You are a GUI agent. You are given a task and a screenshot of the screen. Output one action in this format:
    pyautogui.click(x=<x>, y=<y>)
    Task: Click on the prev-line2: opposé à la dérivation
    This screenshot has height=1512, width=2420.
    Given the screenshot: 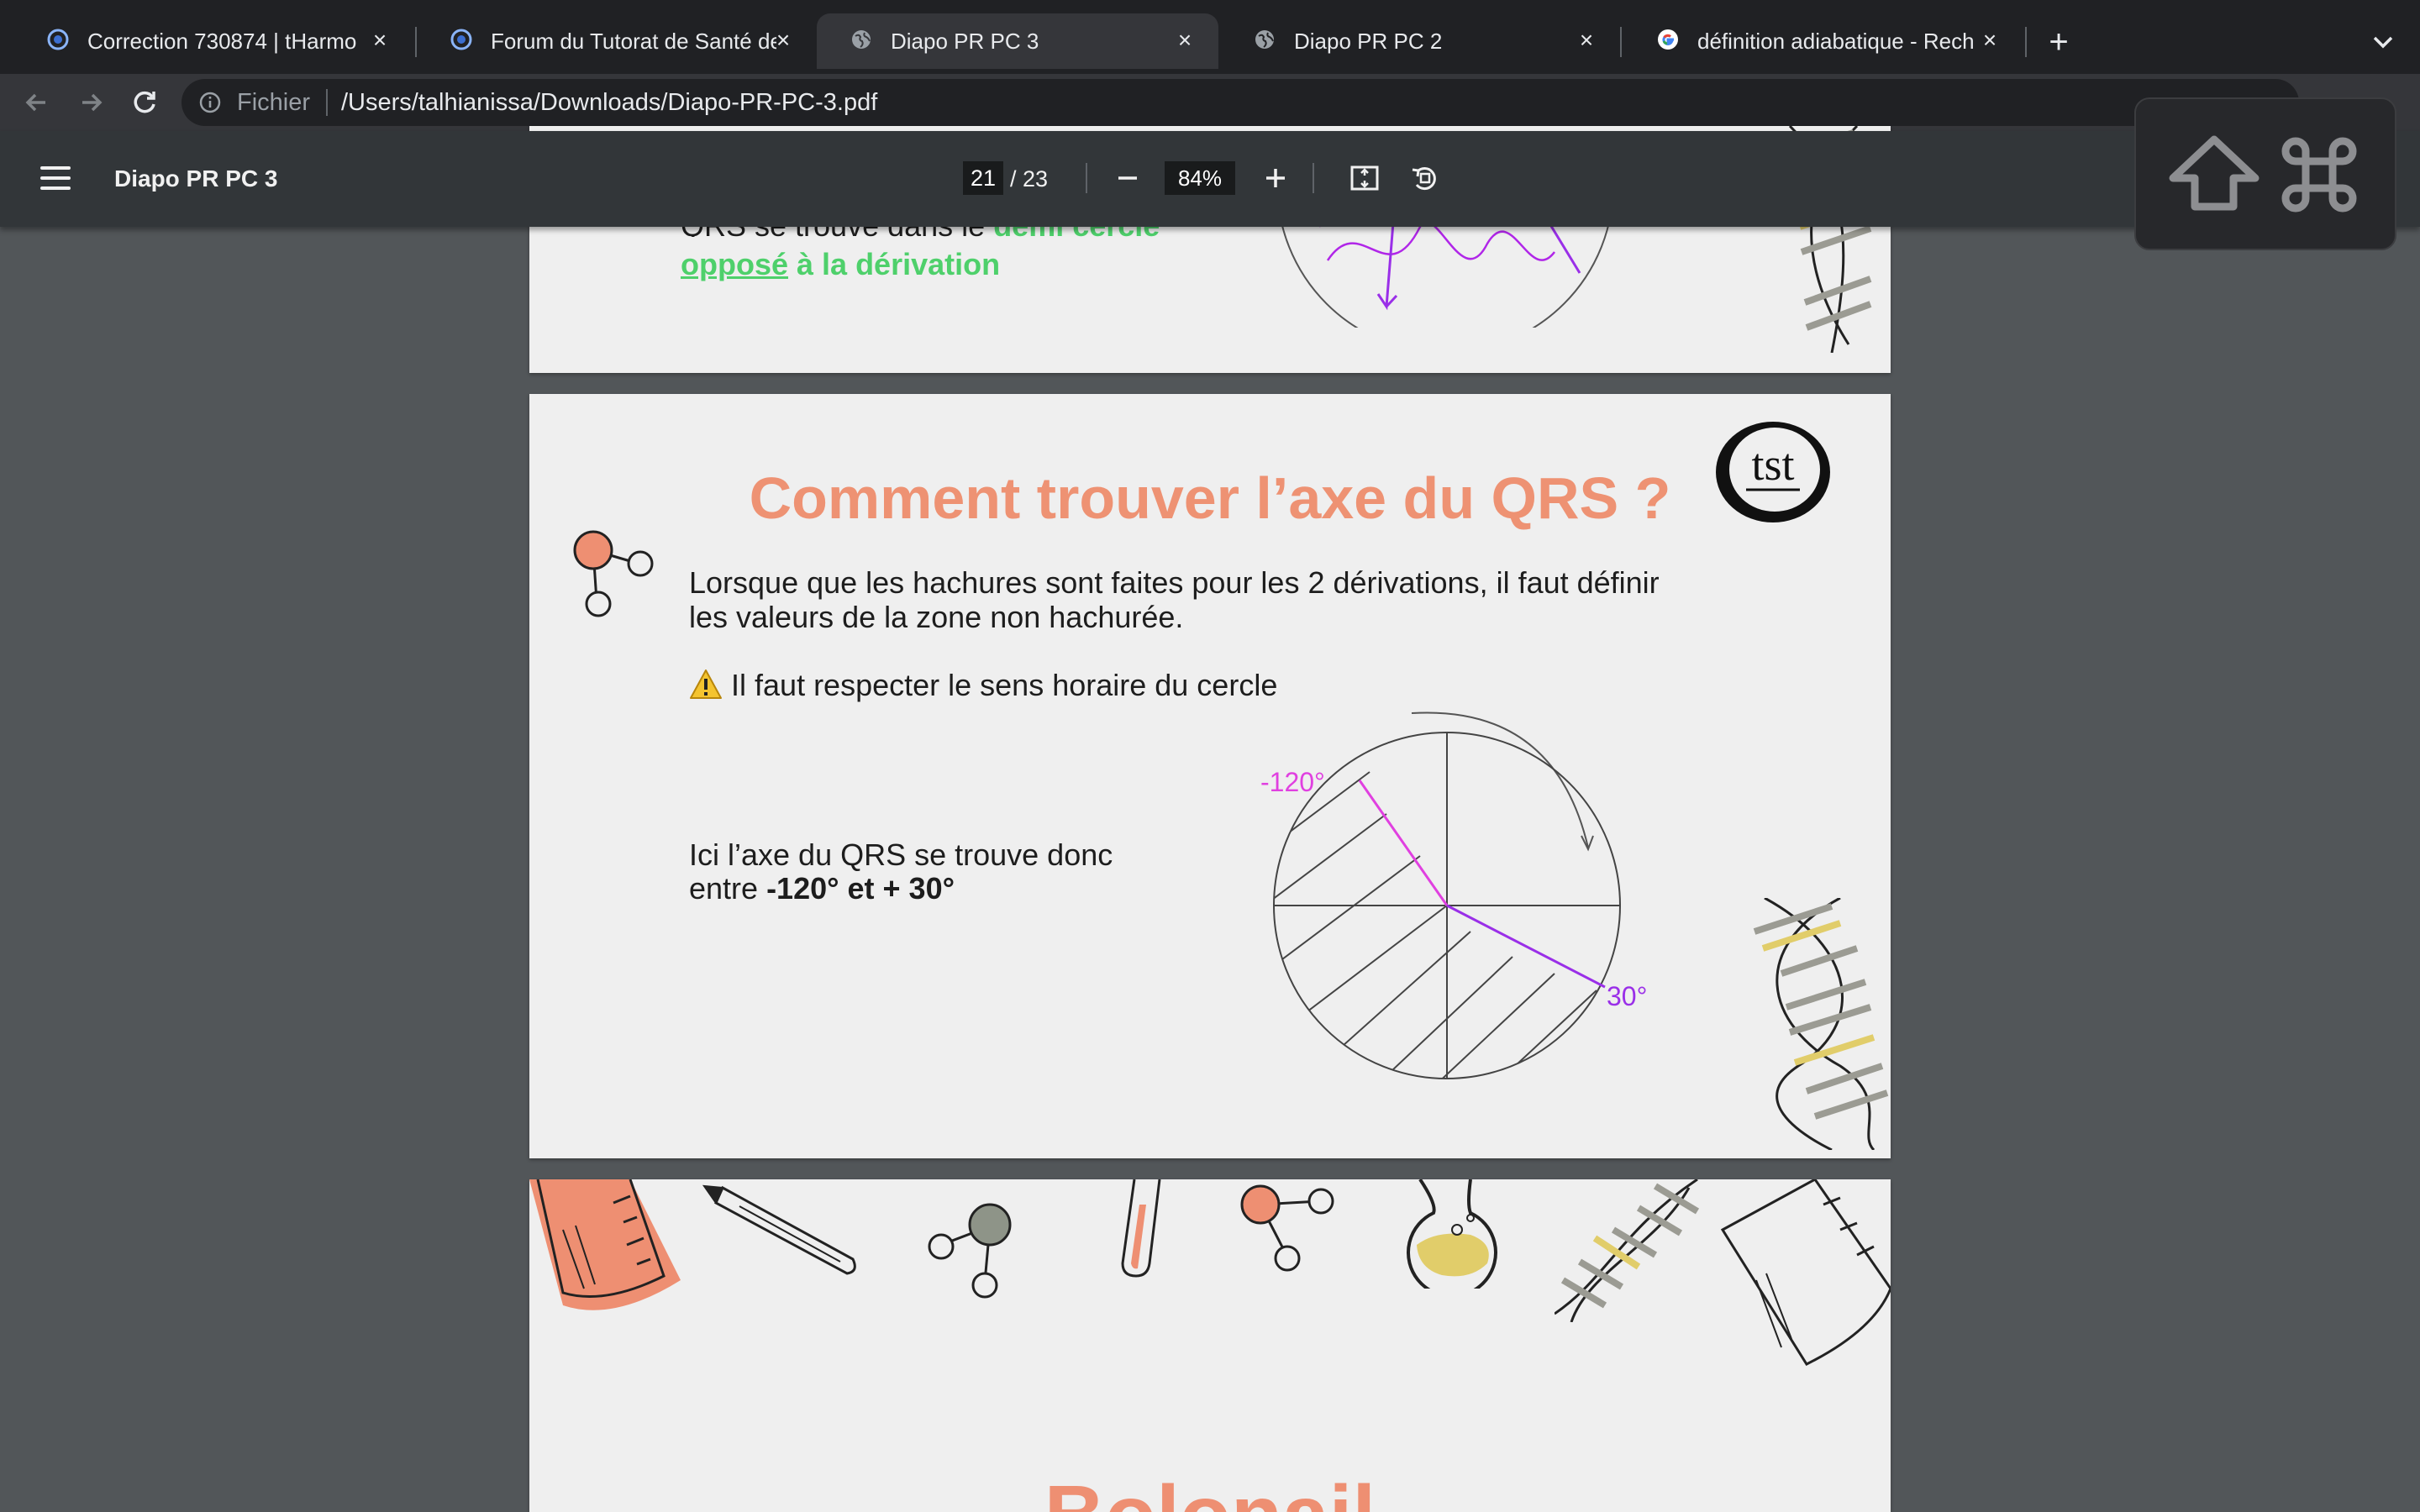 What is the action you would take?
    pyautogui.click(x=840, y=264)
    